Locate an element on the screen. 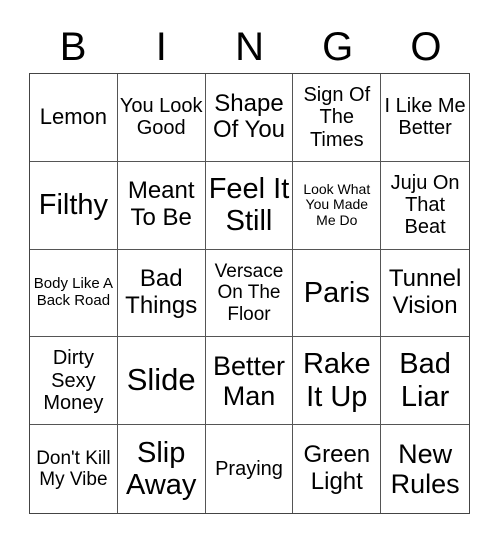  bingo-header: B I N G O is located at coordinates (249, 47).